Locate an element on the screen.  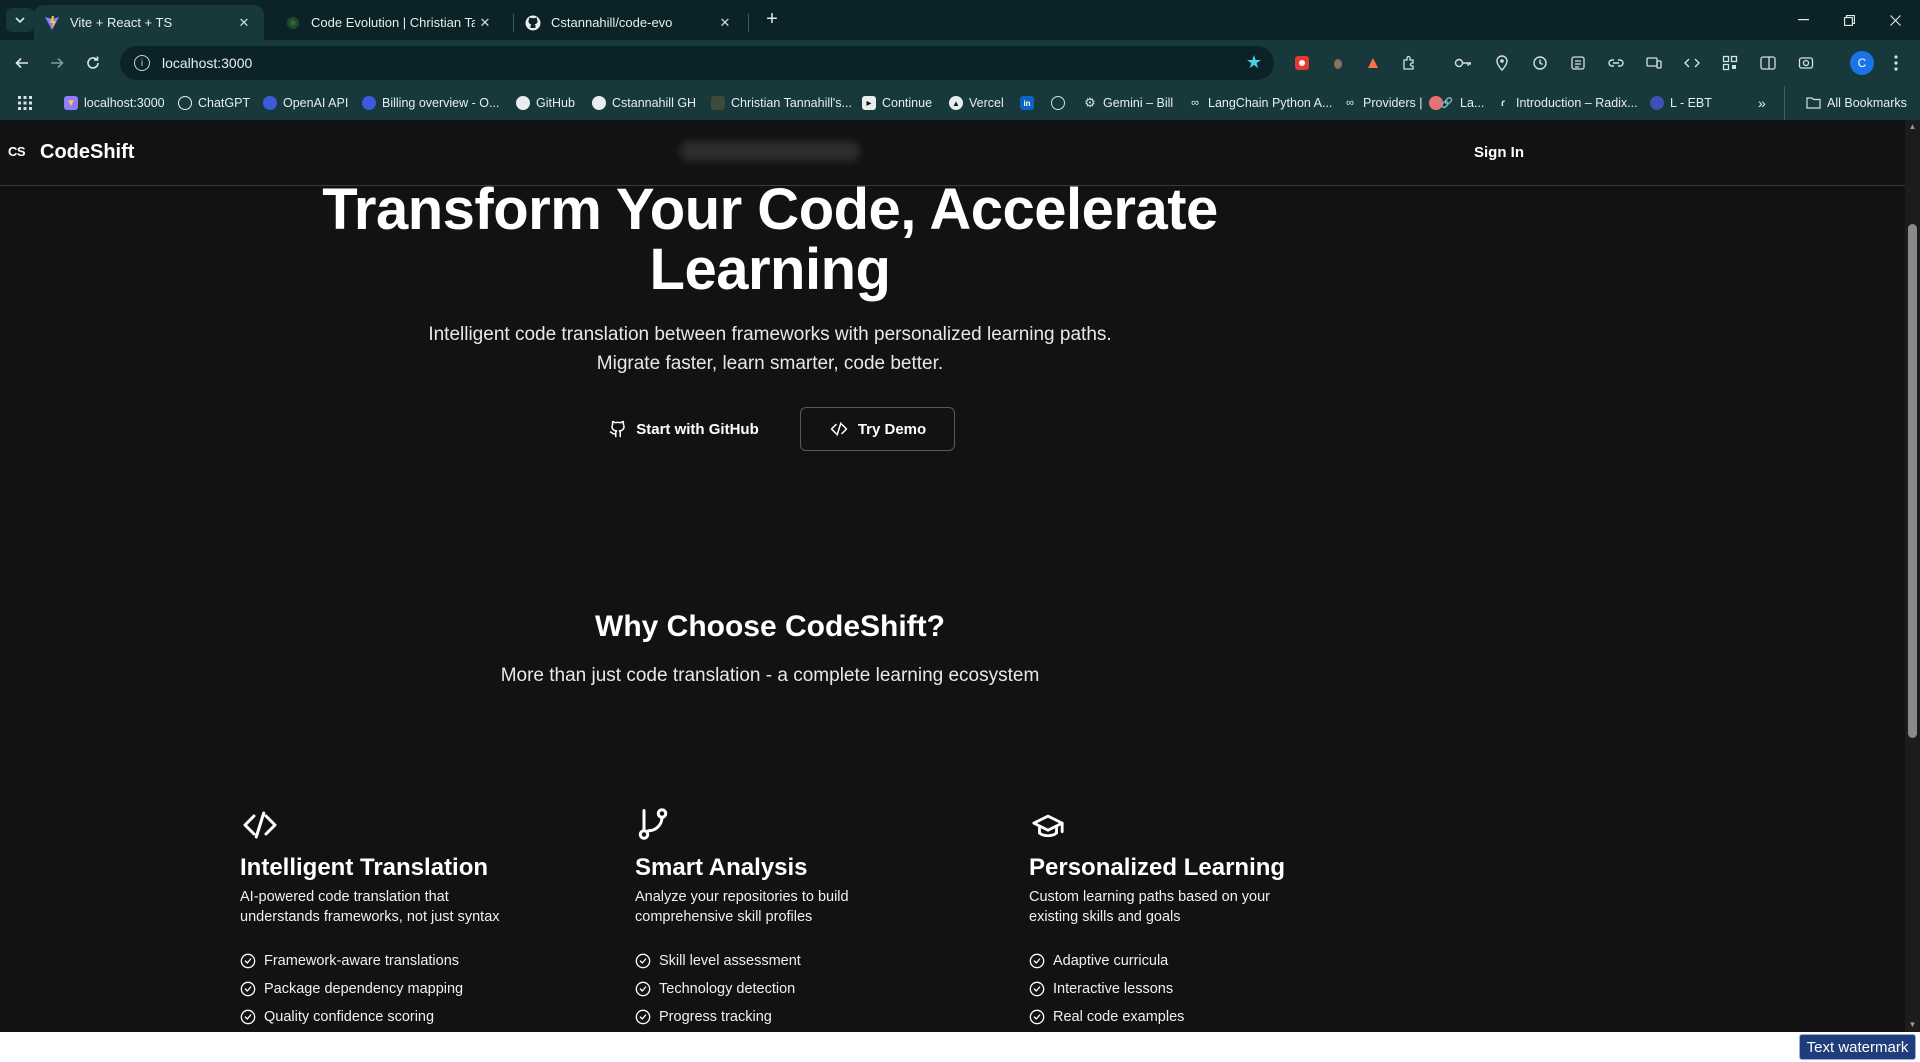
qr-code-icon is located at coordinates (1730, 63).